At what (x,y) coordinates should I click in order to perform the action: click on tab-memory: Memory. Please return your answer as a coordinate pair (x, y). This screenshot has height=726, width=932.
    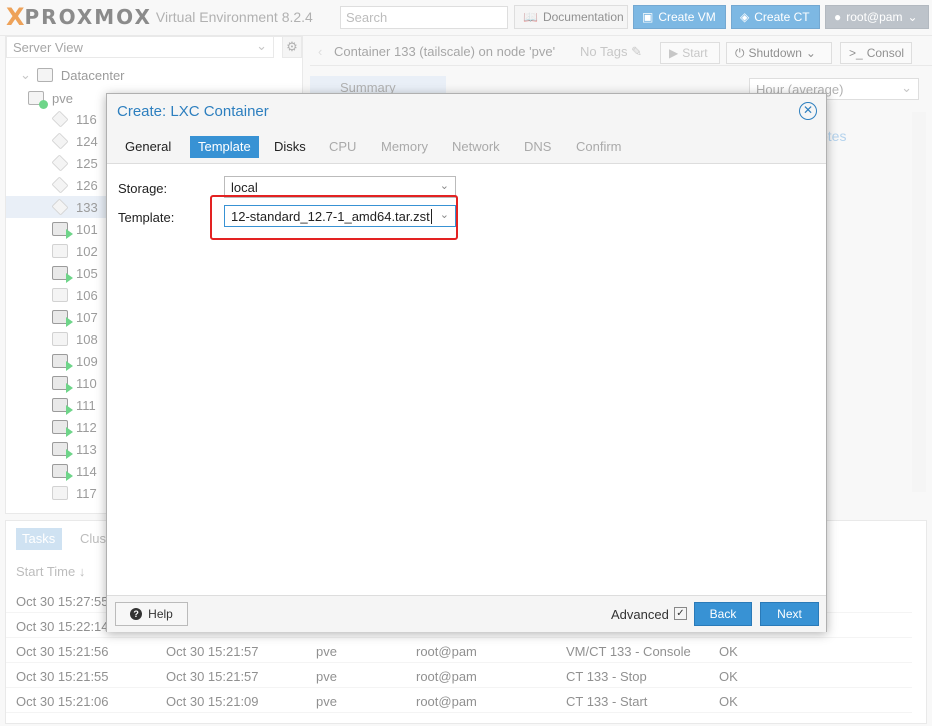
    Looking at the image, I should click on (404, 147).